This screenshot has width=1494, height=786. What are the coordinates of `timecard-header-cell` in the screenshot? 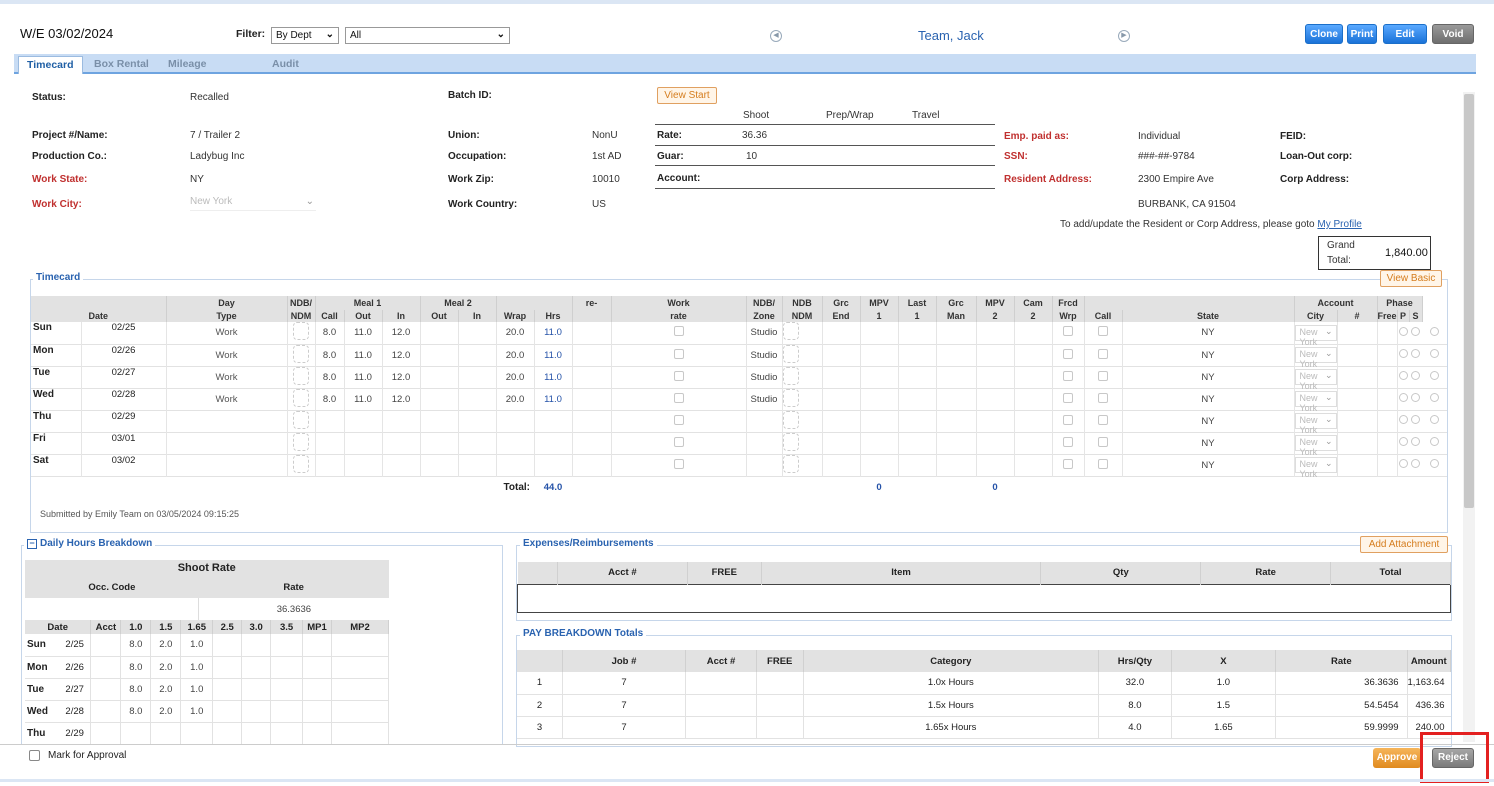 It's located at (592, 316).